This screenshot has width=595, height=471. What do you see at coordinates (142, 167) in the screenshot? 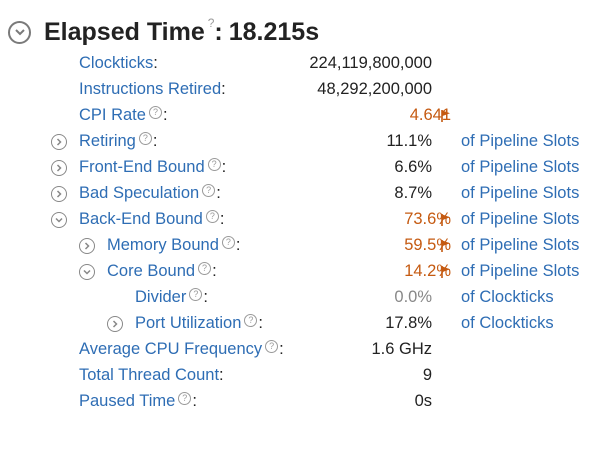
I see `metric-label: Front-End Bound` at bounding box center [142, 167].